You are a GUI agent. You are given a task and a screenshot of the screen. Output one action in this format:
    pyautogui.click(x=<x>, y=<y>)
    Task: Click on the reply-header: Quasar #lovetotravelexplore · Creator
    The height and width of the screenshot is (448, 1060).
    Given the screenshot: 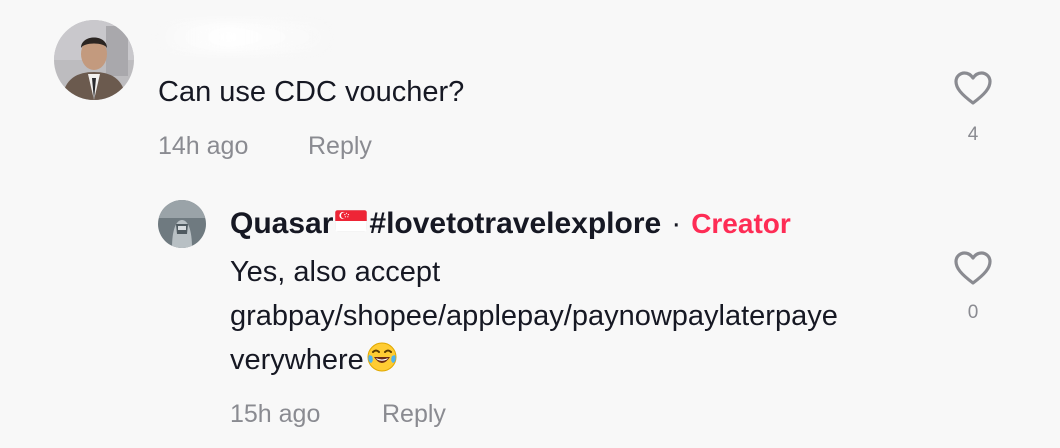 What is the action you would take?
    pyautogui.click(x=510, y=224)
    